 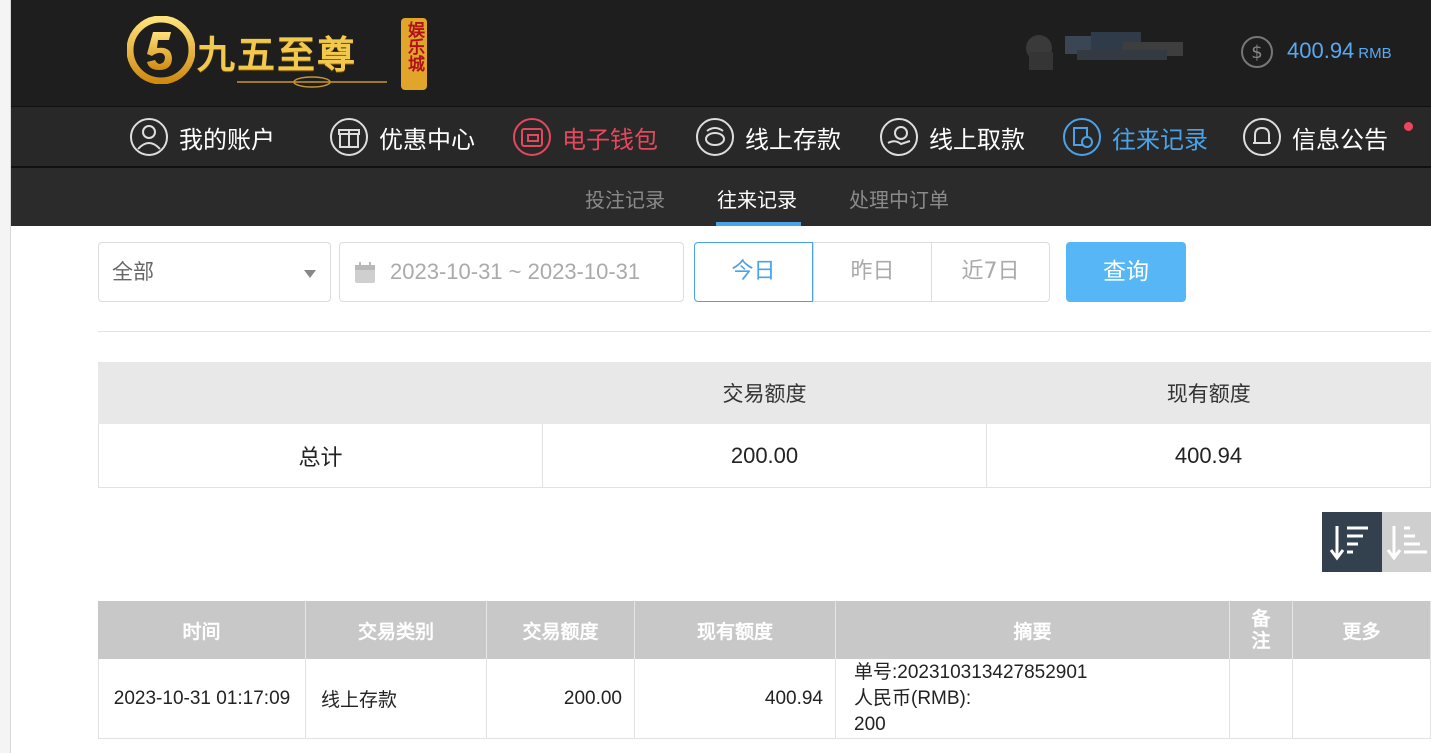 What do you see at coordinates (5, 376) in the screenshot?
I see `window-edge` at bounding box center [5, 376].